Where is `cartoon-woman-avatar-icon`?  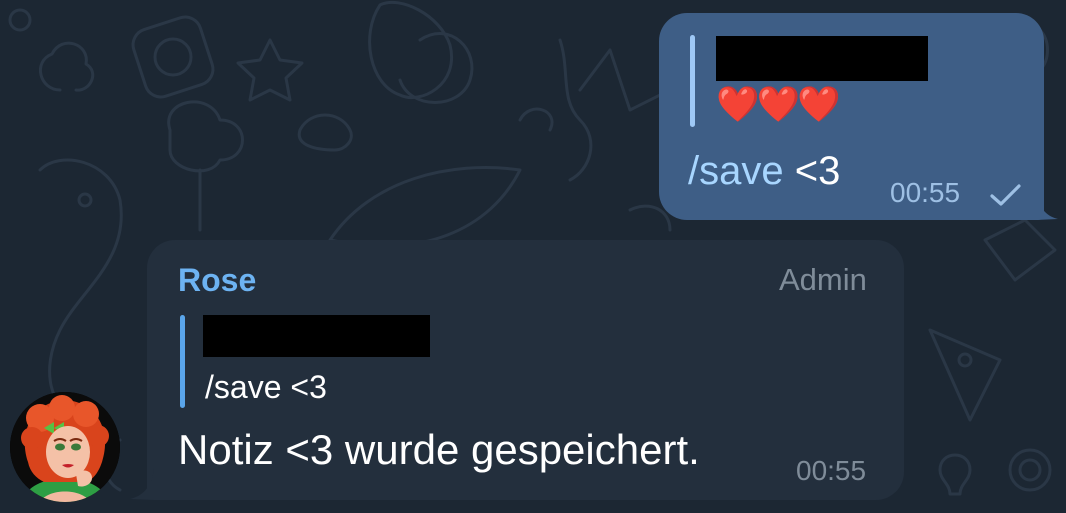 cartoon-woman-avatar-icon is located at coordinates (65, 447).